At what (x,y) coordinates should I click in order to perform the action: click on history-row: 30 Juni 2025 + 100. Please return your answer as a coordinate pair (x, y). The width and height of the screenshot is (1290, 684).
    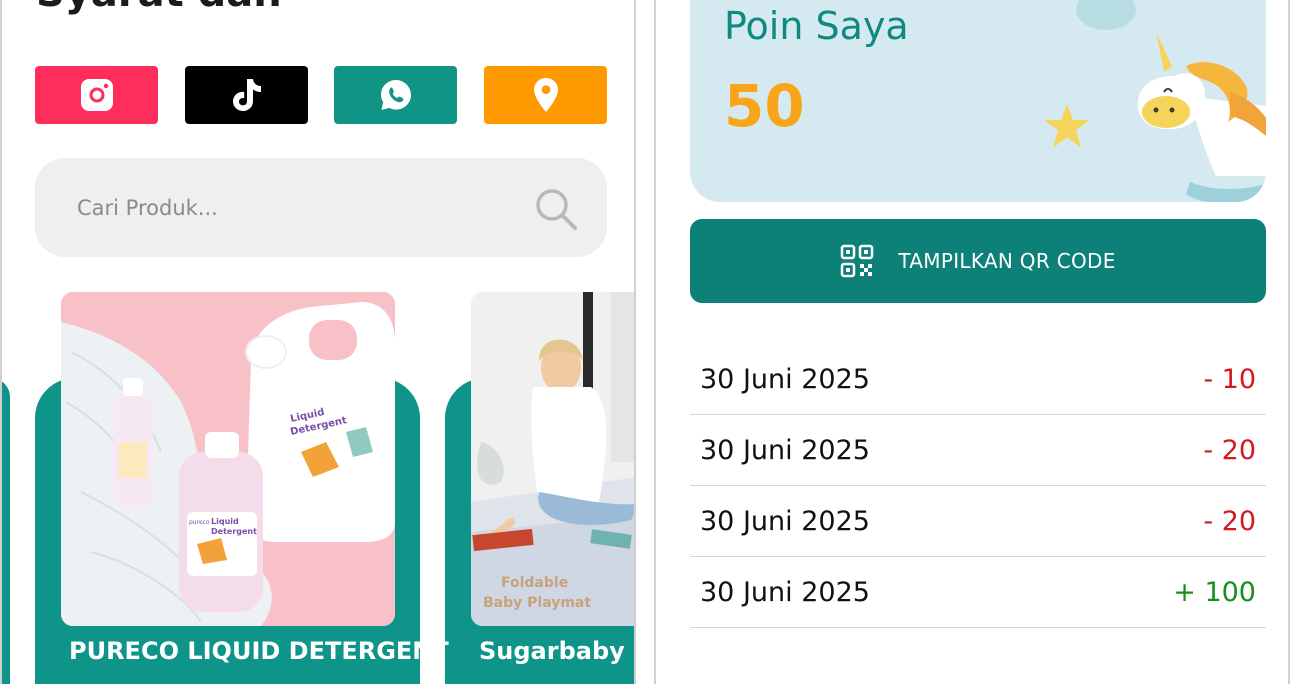
    Looking at the image, I should click on (978, 592).